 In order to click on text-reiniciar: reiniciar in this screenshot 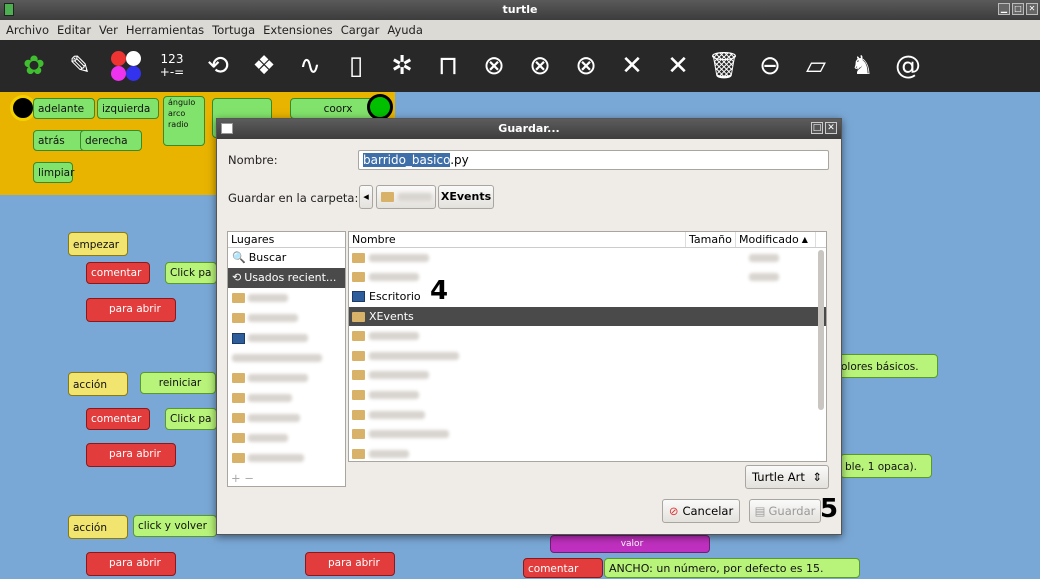, I will do `click(178, 383)`.